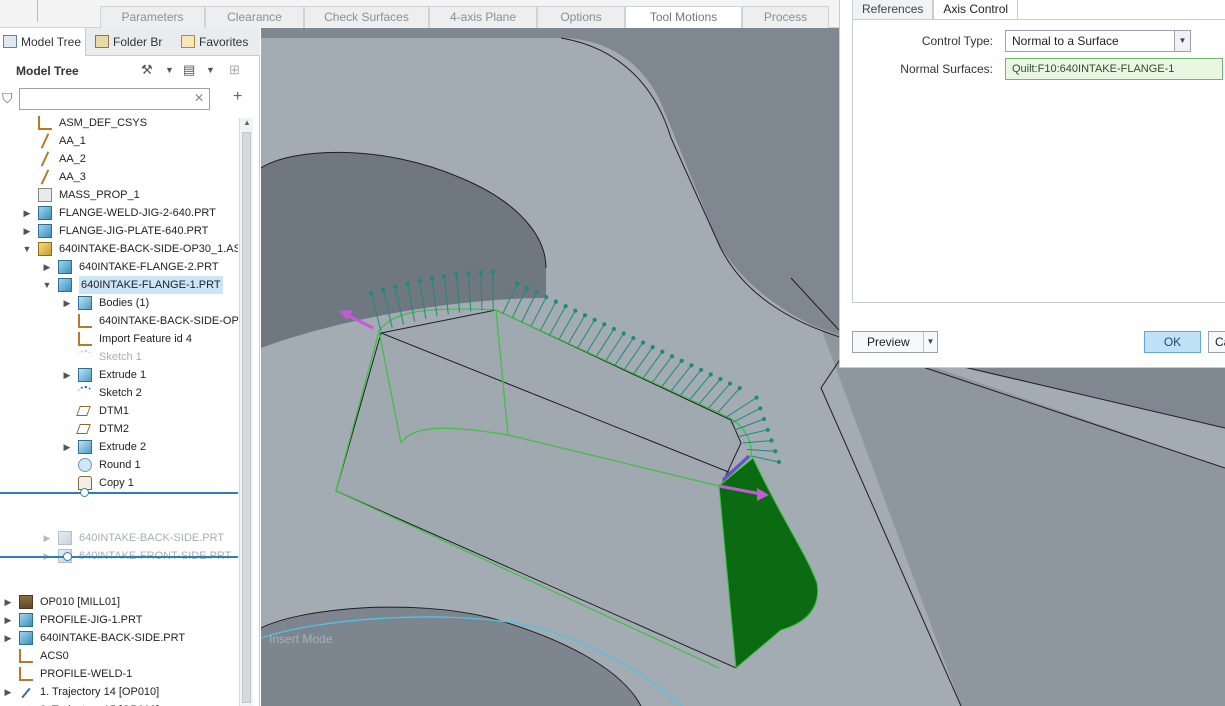 Image resolution: width=1225 pixels, height=706 pixels. What do you see at coordinates (888, 342) in the screenshot?
I see `preview-label: Preview` at bounding box center [888, 342].